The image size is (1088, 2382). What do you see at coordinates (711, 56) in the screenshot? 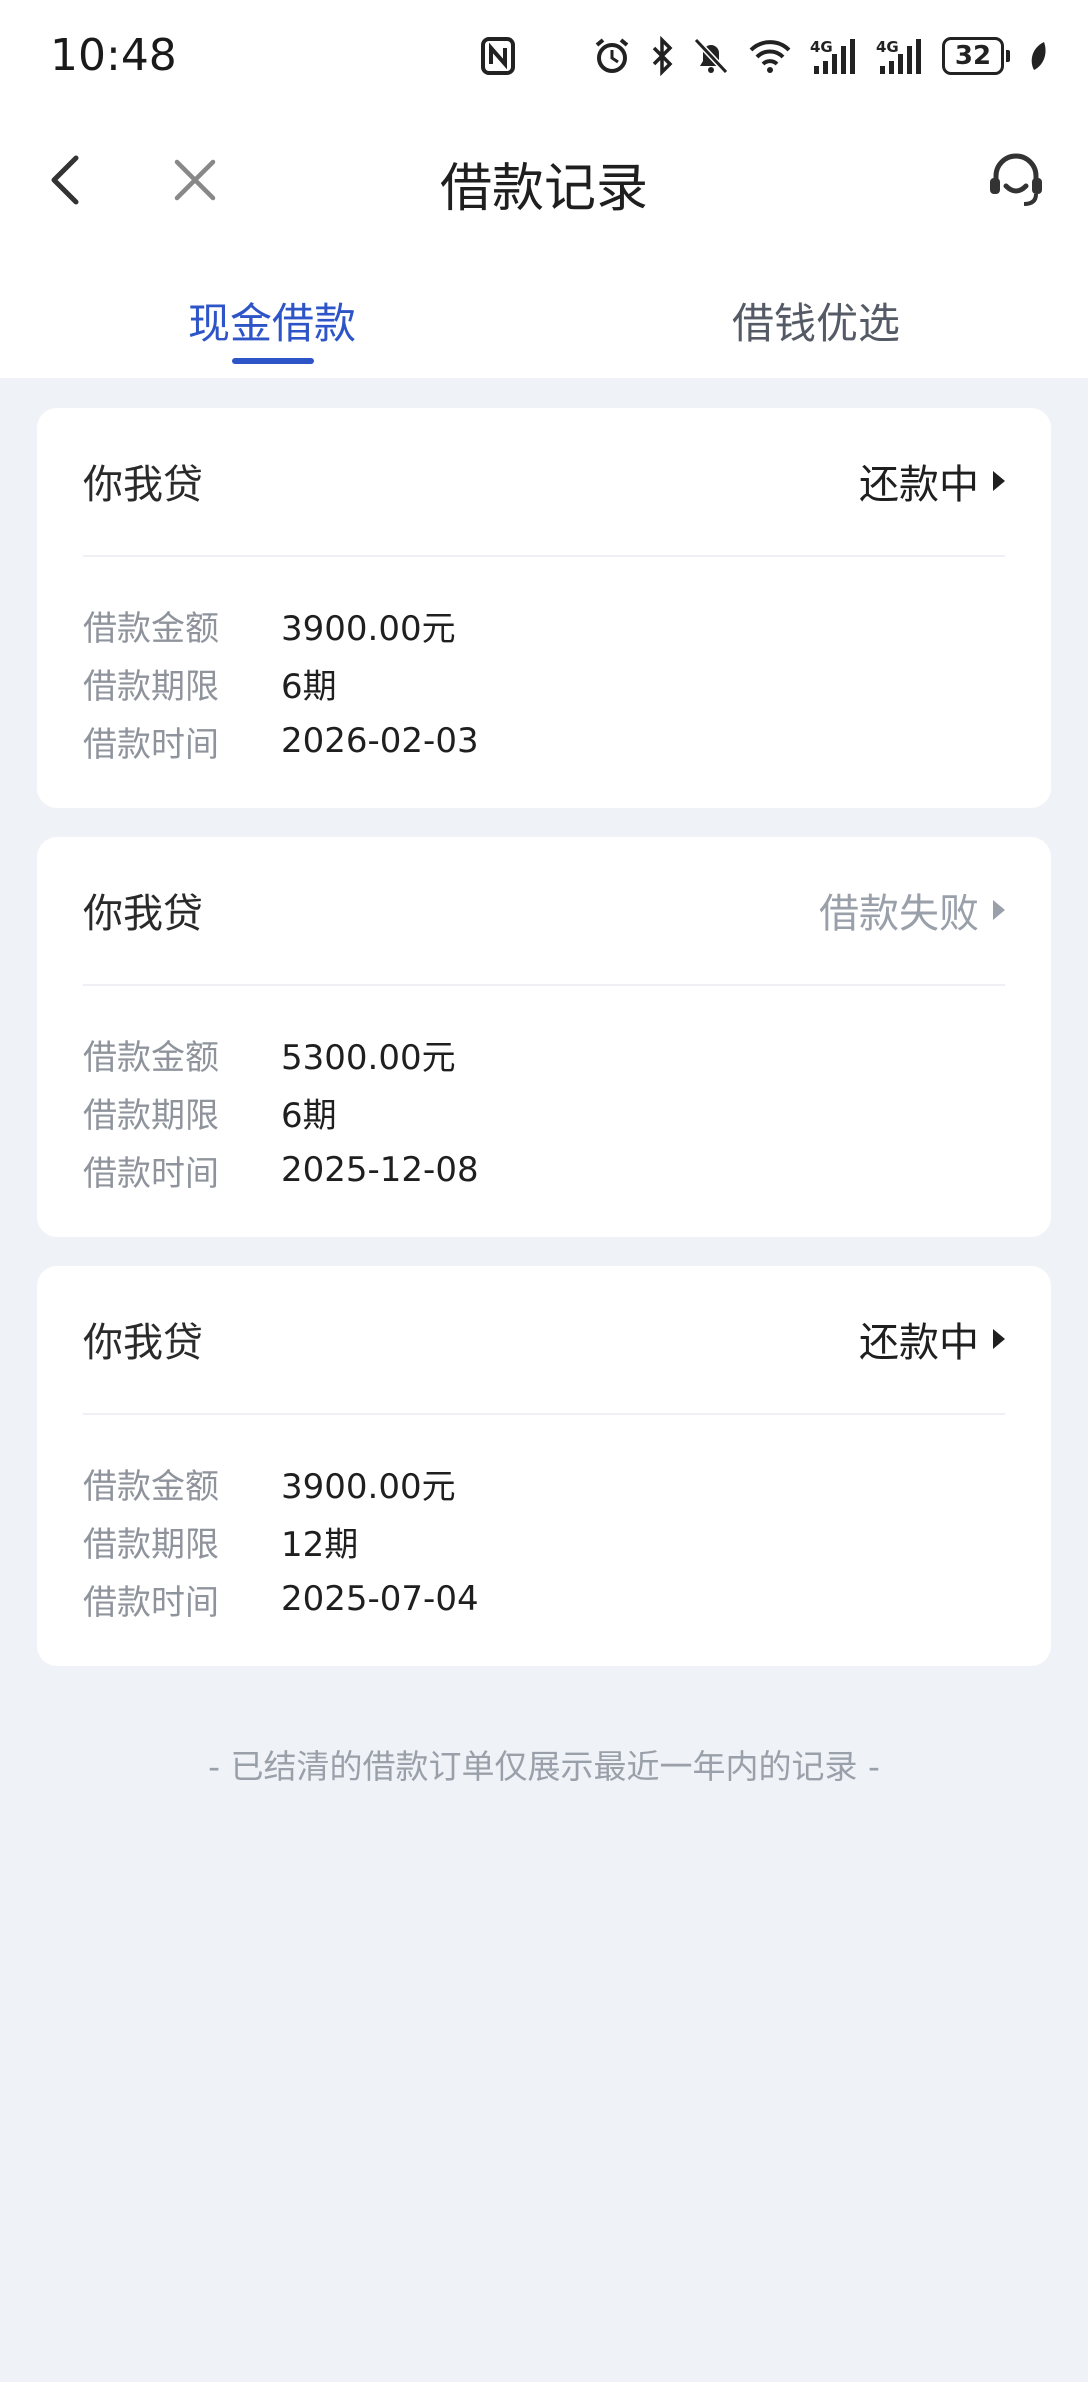
I see `mute-bell-icon` at bounding box center [711, 56].